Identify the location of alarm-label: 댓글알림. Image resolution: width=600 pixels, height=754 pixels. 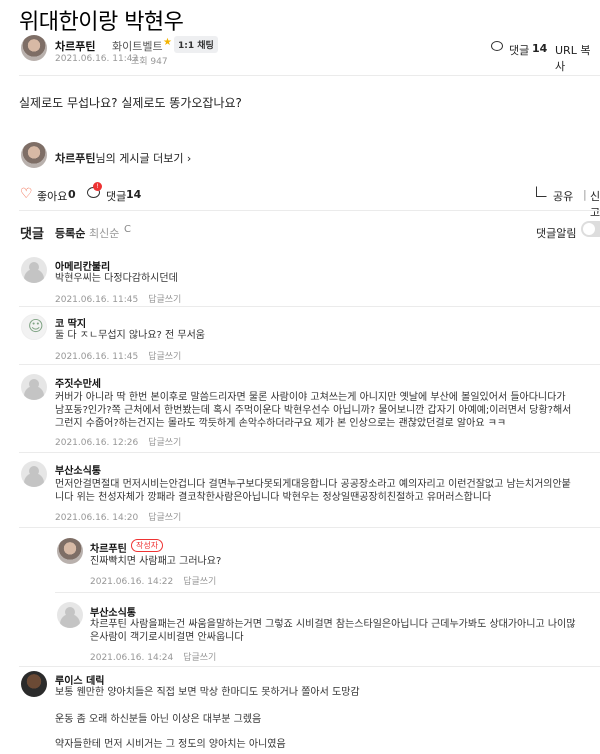
(556, 233).